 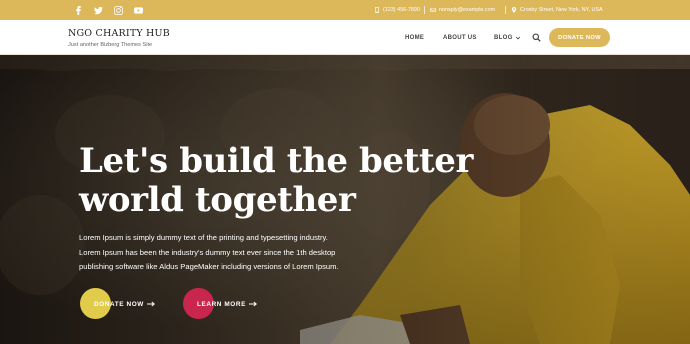 I want to click on hero-donate-label: DONATE NOW, so click(x=119, y=304).